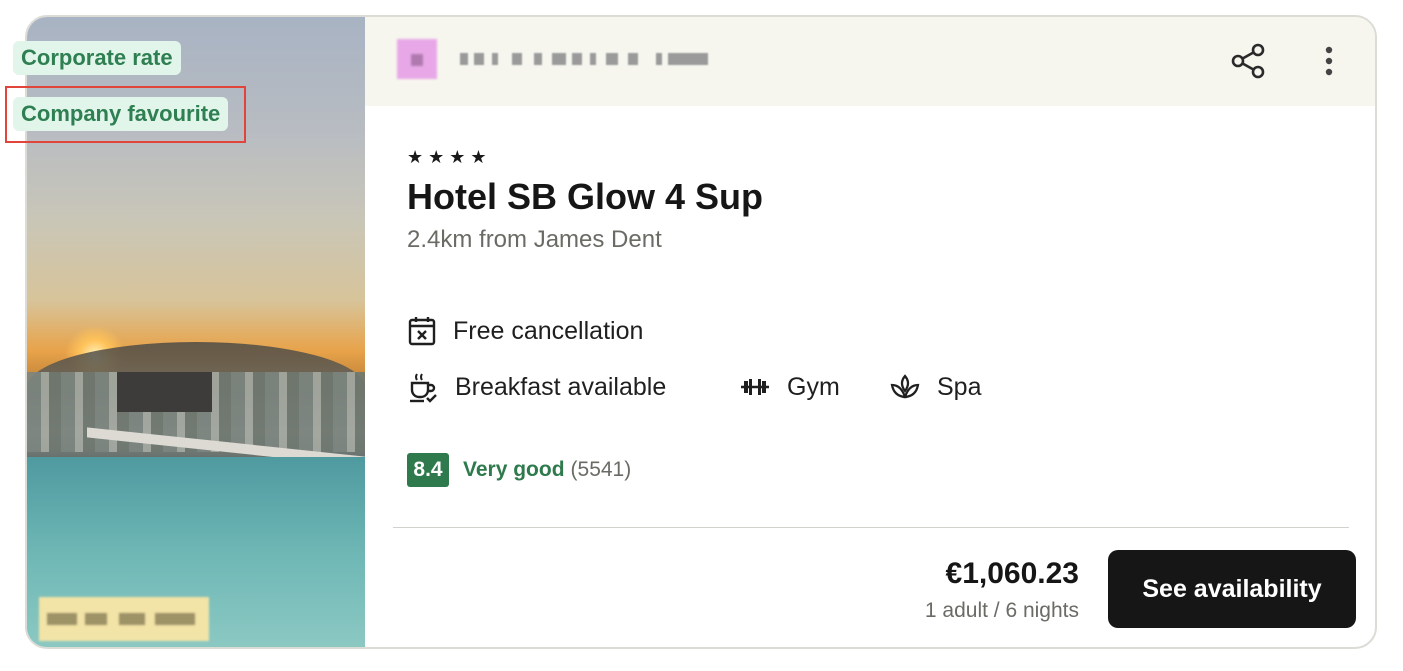 This screenshot has width=1403, height=671. I want to click on rating-count: (5541), so click(601, 469).